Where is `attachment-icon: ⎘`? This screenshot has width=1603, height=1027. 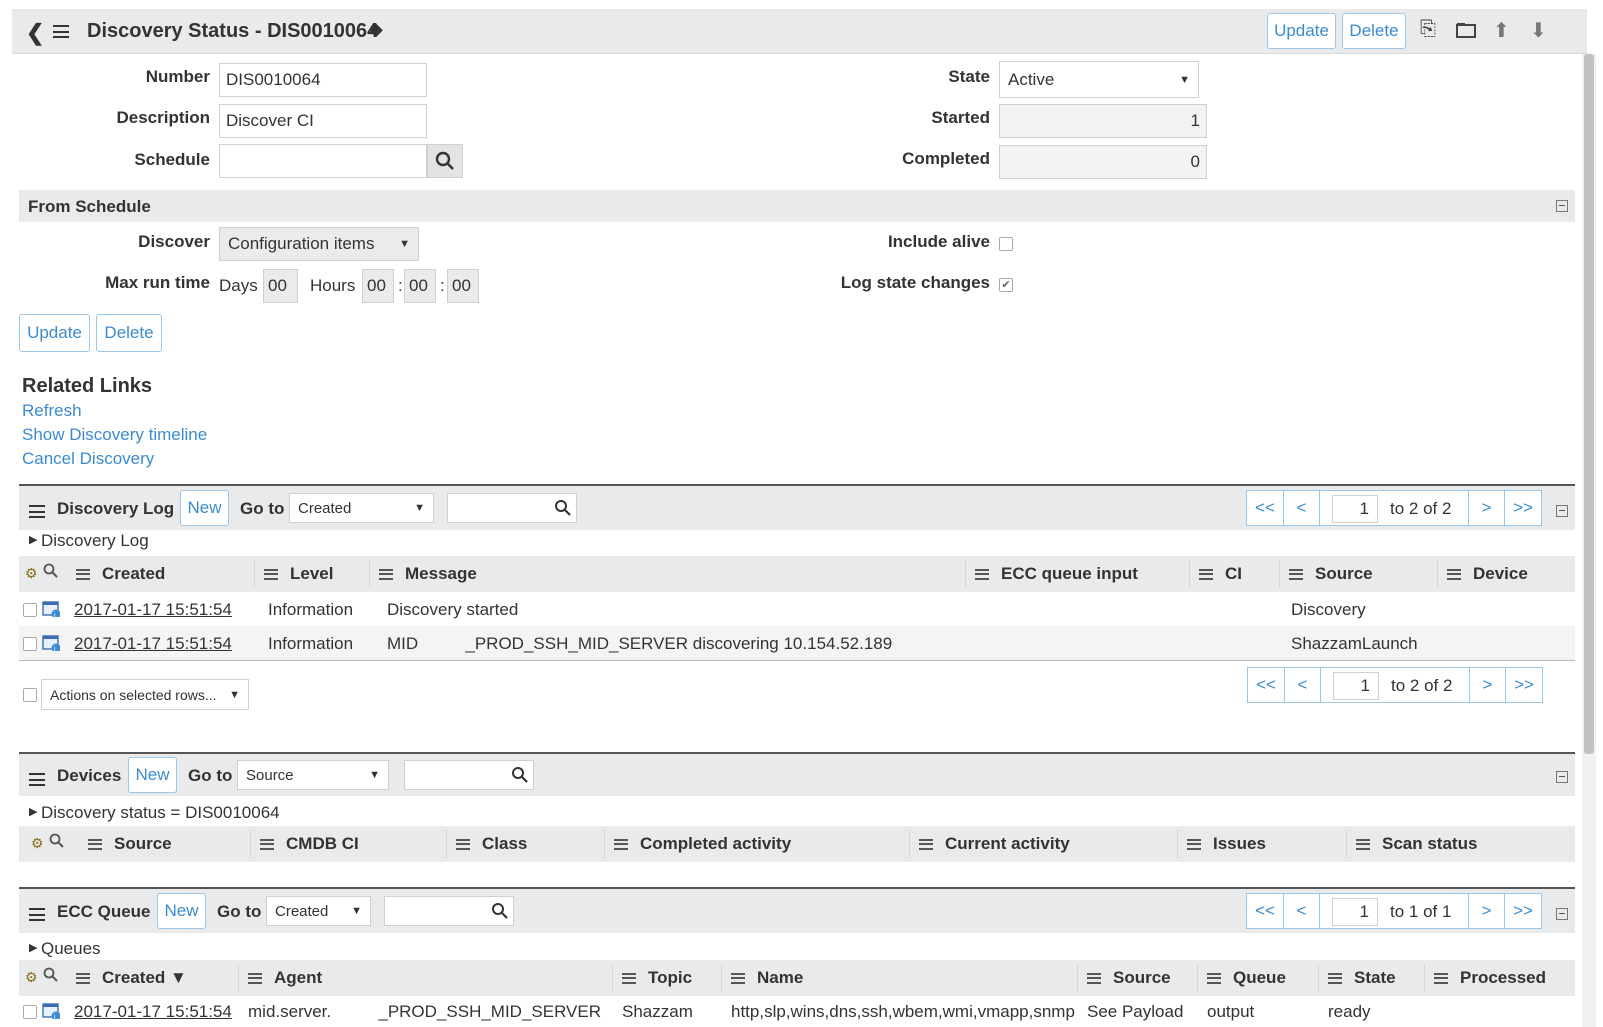 attachment-icon: ⎘ is located at coordinates (1428, 29).